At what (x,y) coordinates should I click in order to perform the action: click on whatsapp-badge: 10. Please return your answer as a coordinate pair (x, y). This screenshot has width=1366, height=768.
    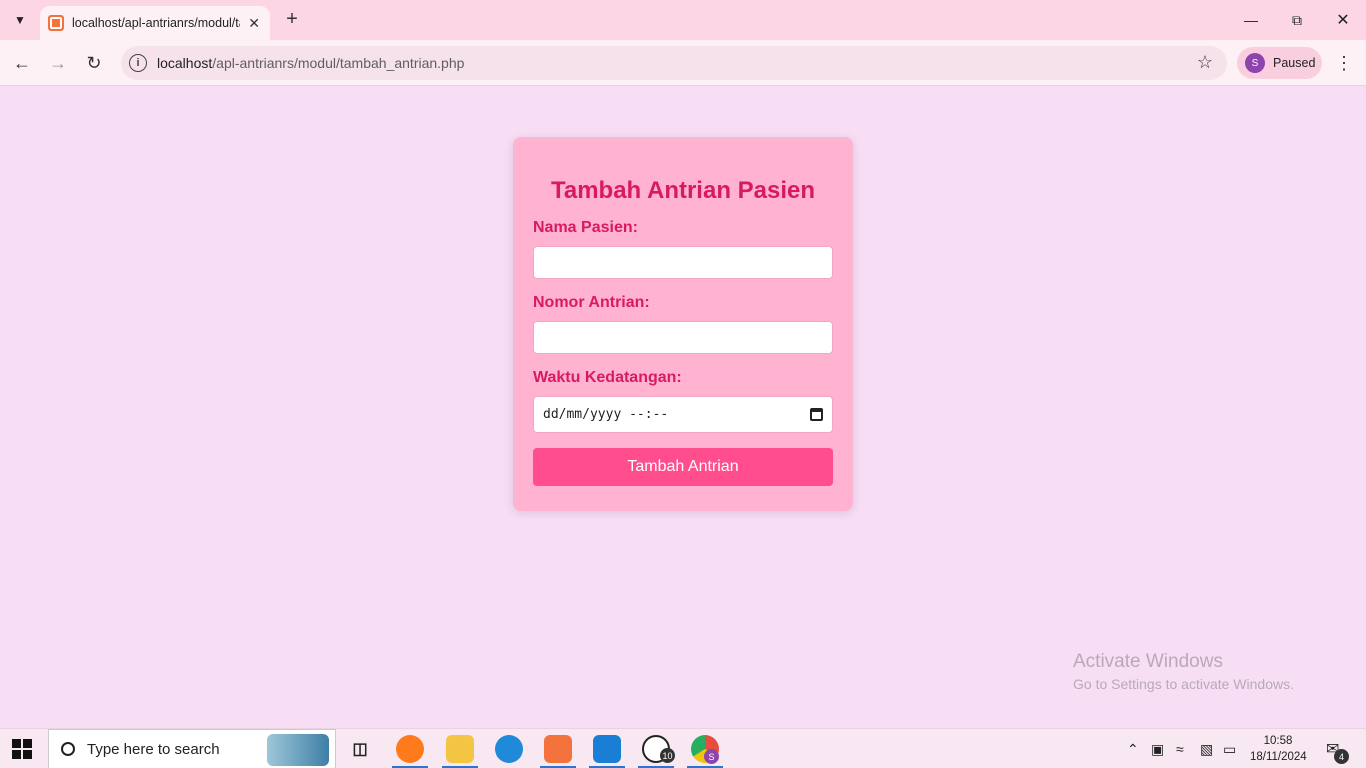
    Looking at the image, I should click on (667, 755).